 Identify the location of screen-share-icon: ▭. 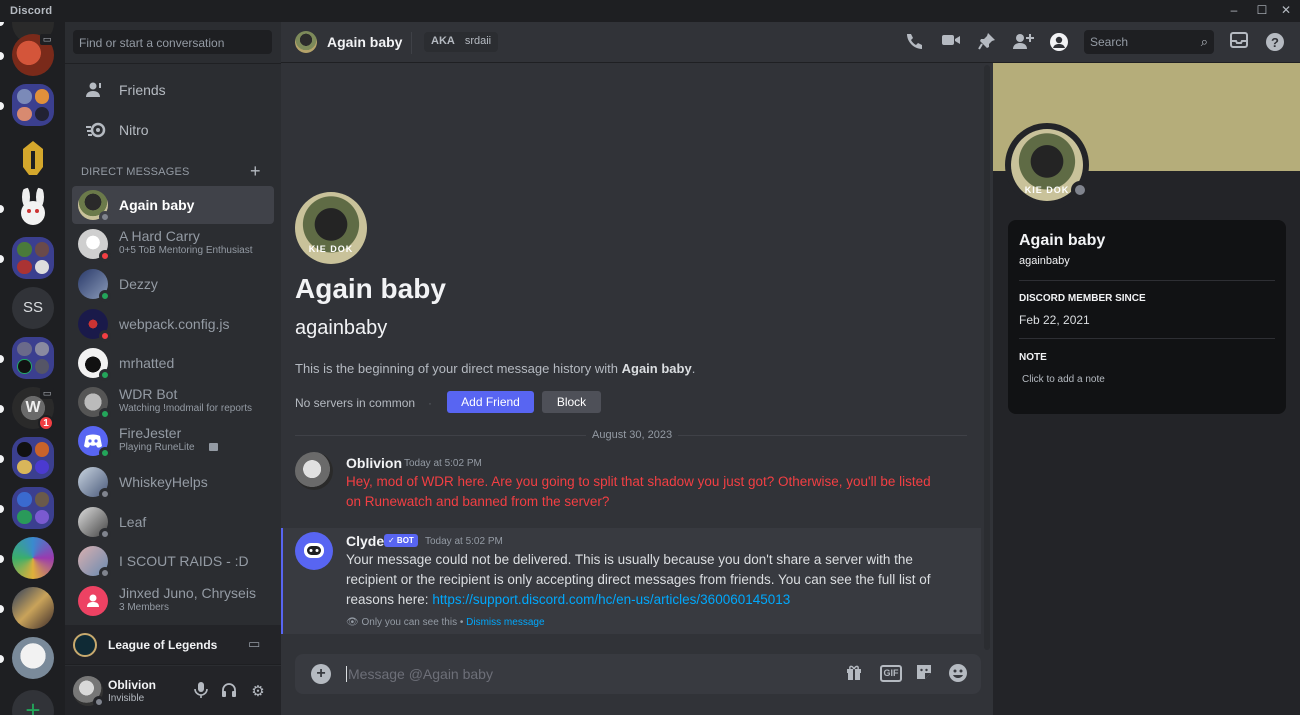
(257, 644).